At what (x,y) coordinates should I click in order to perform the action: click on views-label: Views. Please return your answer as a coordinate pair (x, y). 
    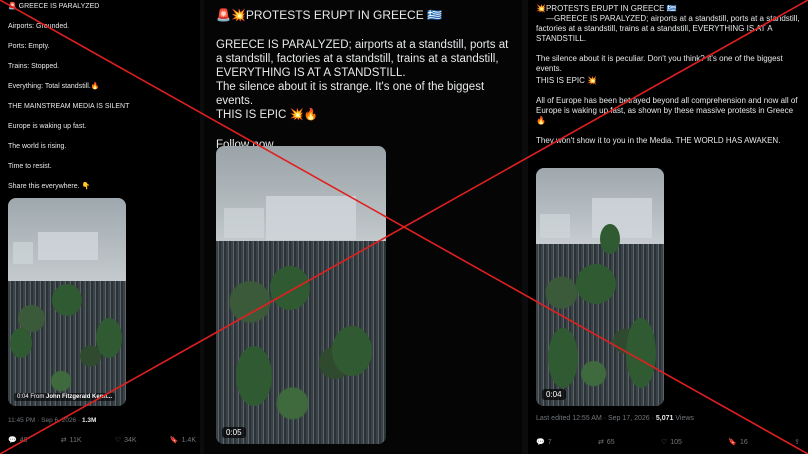
    Looking at the image, I should click on (684, 418).